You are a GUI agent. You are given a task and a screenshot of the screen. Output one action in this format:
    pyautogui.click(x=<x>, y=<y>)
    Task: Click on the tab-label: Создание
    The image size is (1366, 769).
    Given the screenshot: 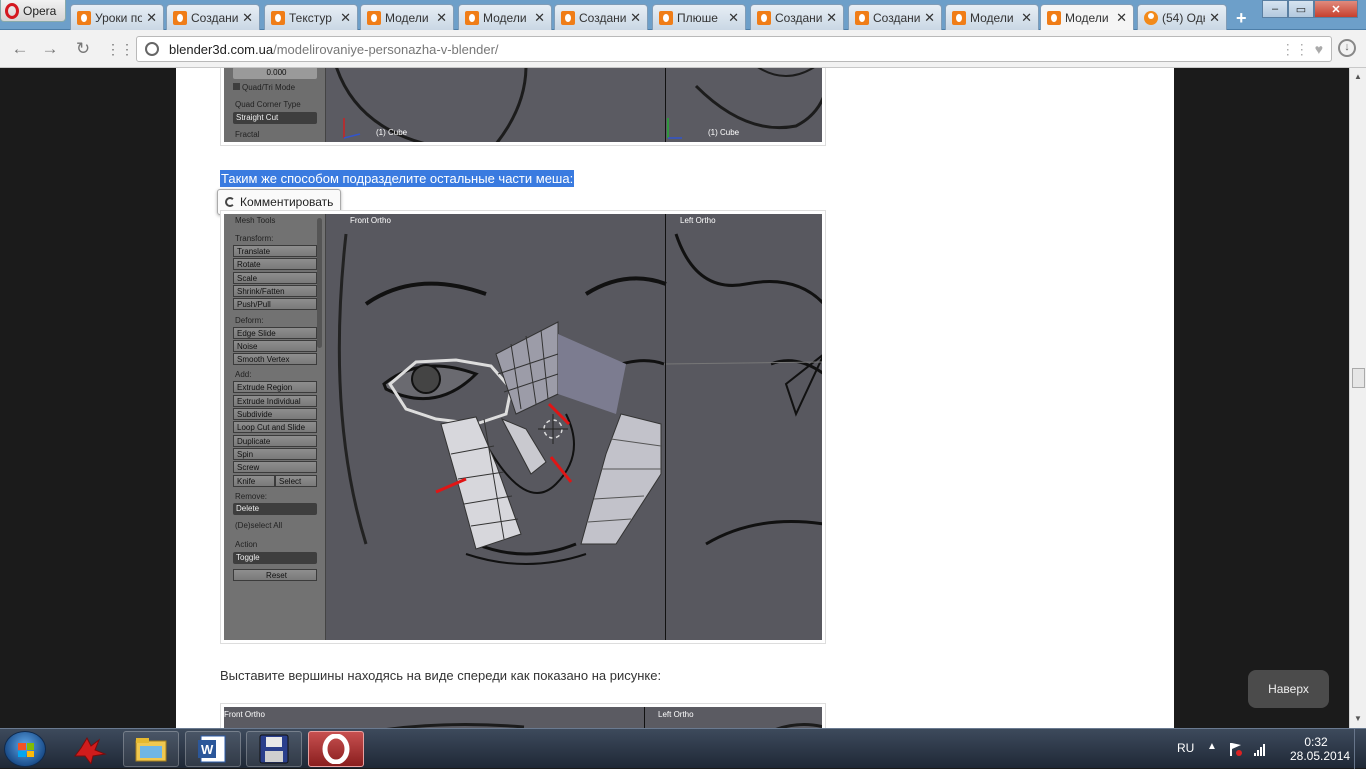 What is the action you would take?
    pyautogui.click(x=799, y=17)
    